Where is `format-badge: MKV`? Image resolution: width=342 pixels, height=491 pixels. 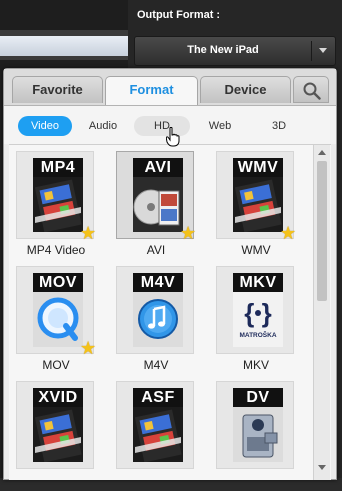
format-badge: MKV is located at coordinates (258, 282).